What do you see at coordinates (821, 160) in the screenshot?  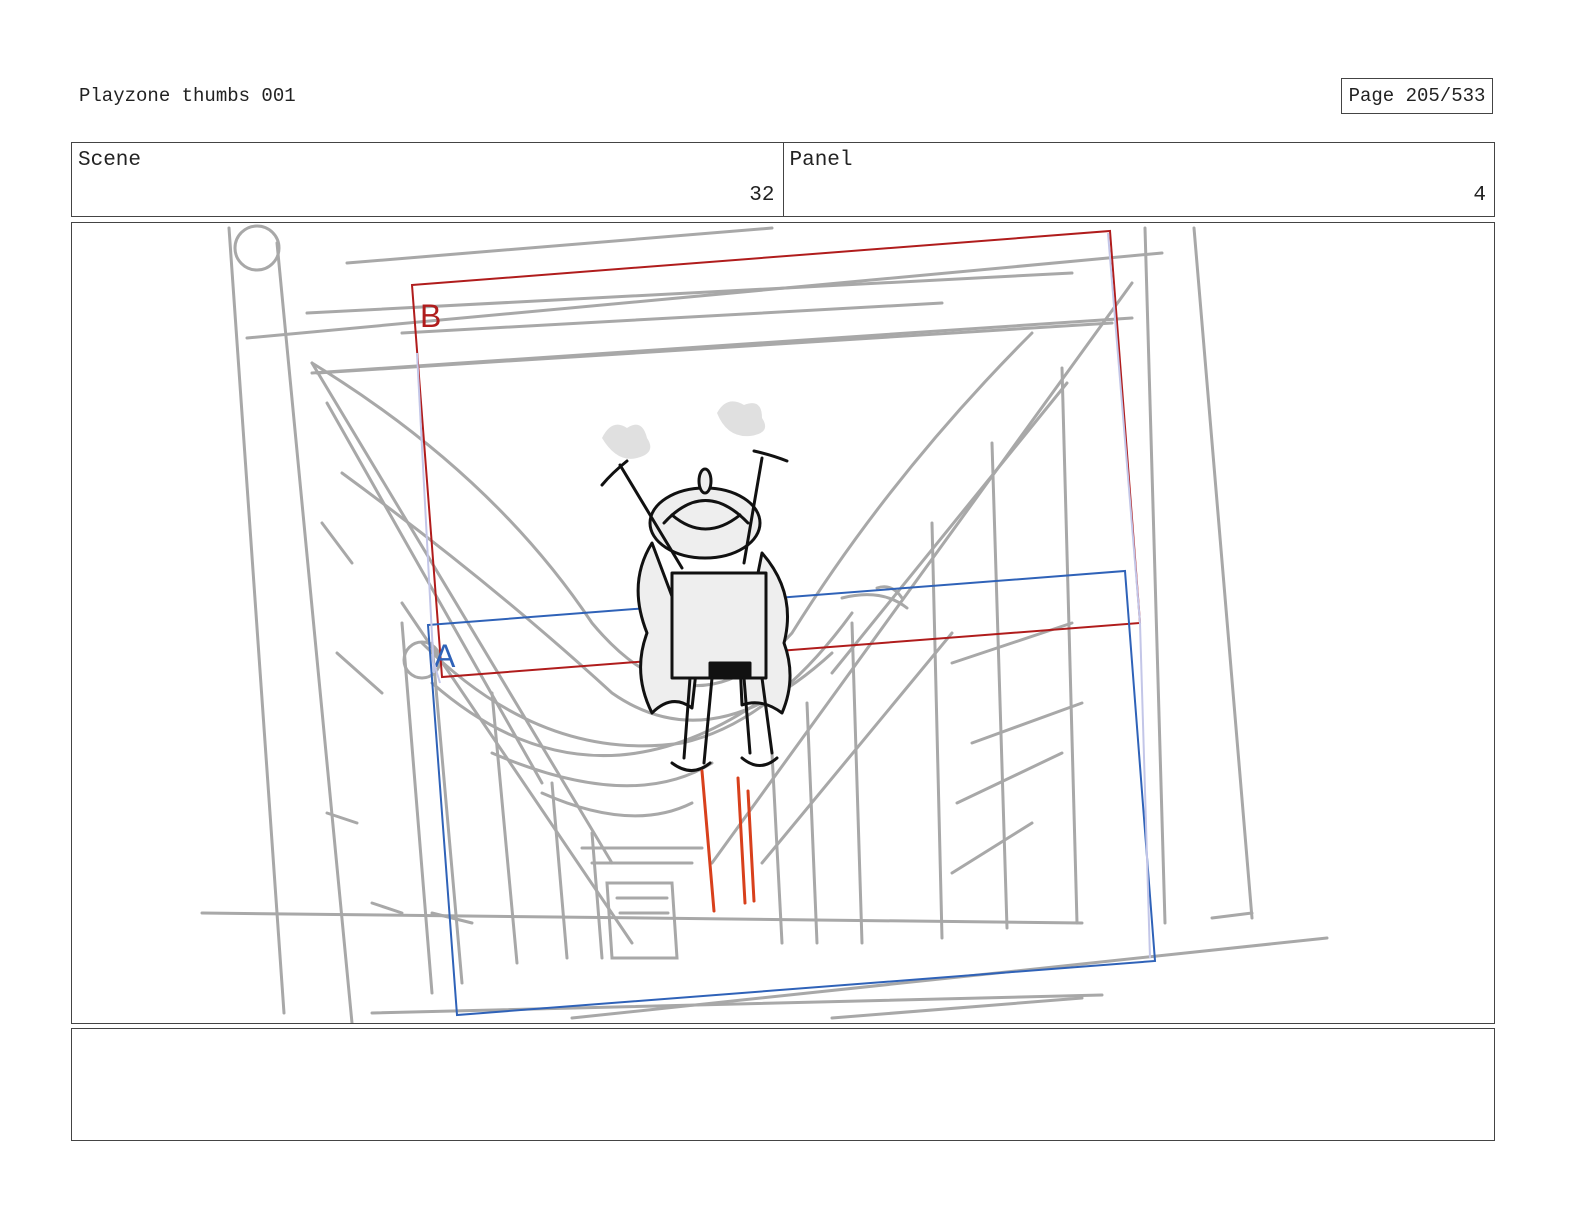 I see `panel-label: Panel` at bounding box center [821, 160].